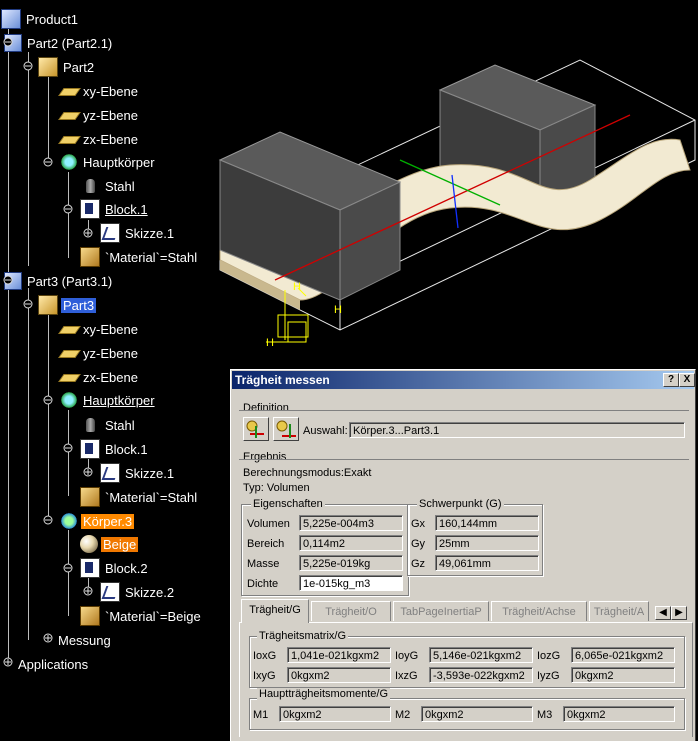  I want to click on gx-field: 160,144mm, so click(487, 523).